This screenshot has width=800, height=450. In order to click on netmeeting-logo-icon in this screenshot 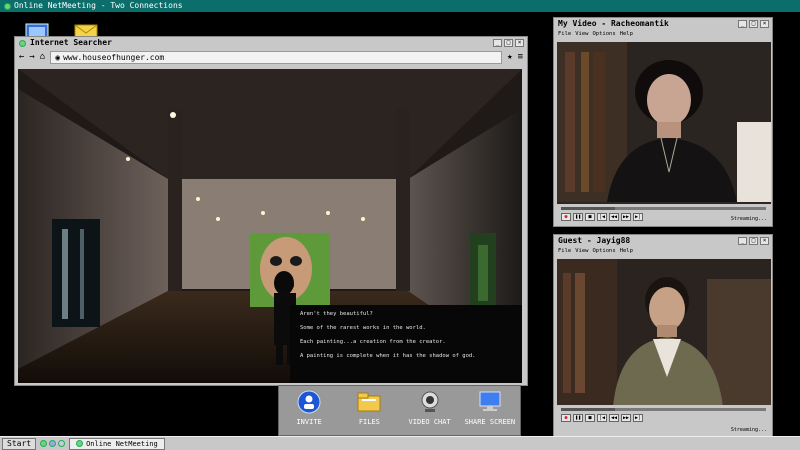, I will do `click(7, 6)`.